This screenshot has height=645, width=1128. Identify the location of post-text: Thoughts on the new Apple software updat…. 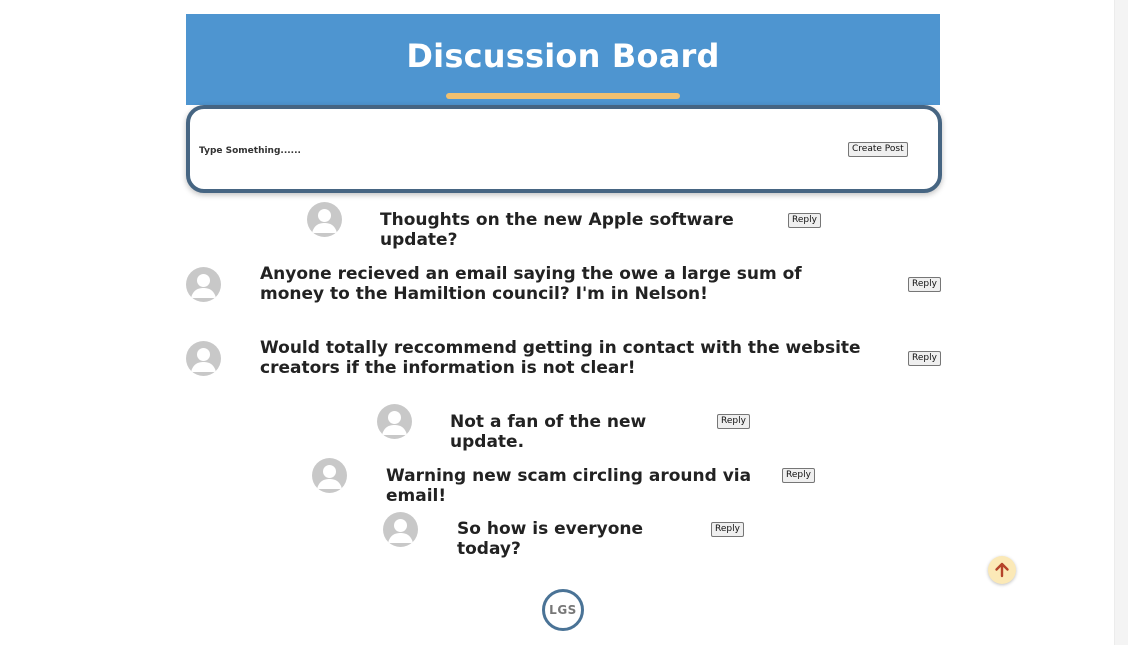
(557, 230).